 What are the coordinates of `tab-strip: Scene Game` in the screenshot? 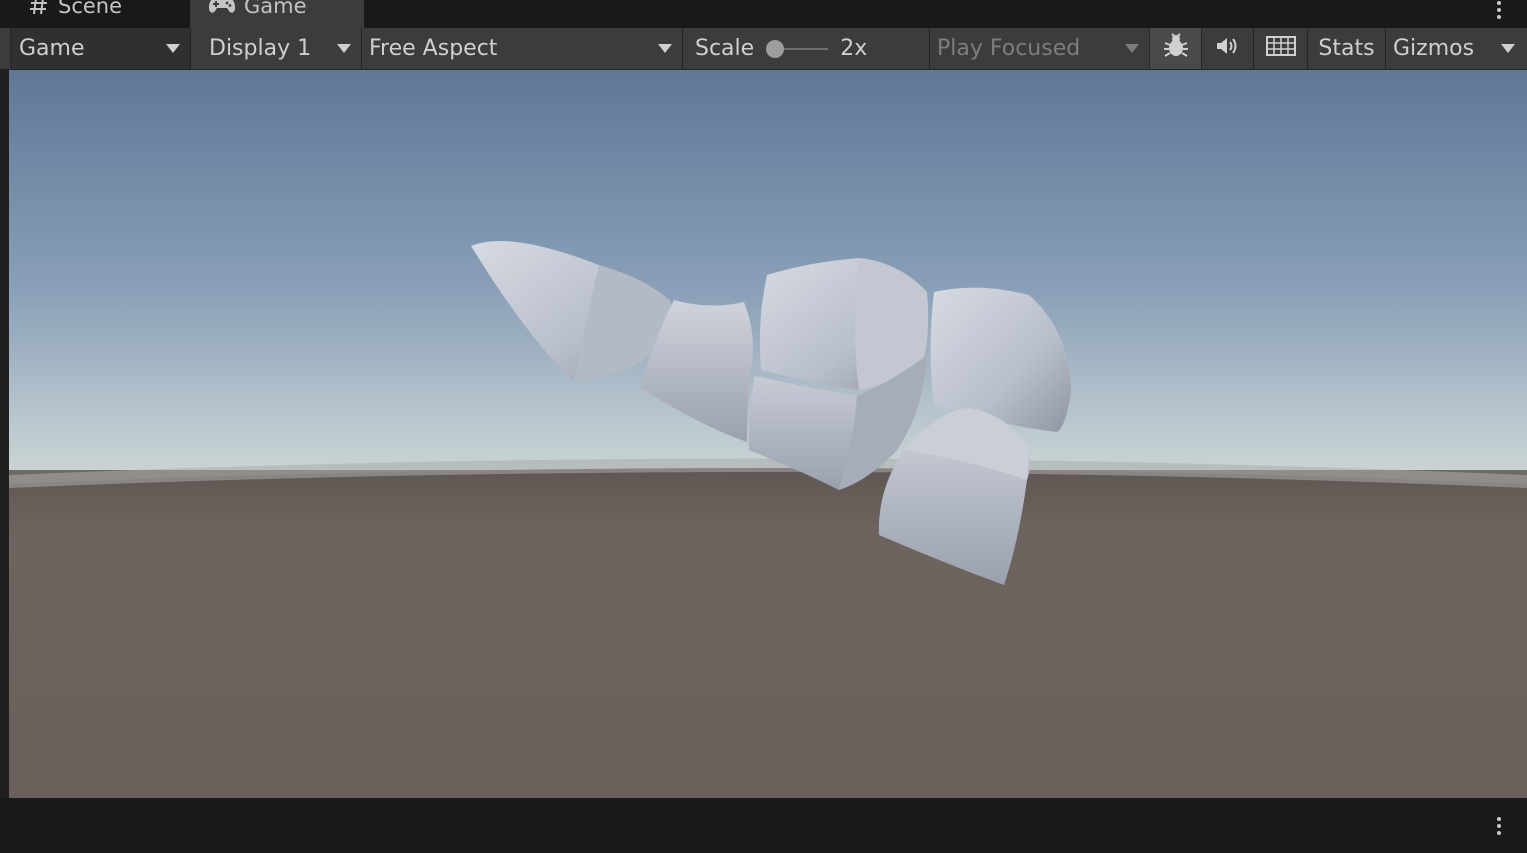 It's located at (763, 14).